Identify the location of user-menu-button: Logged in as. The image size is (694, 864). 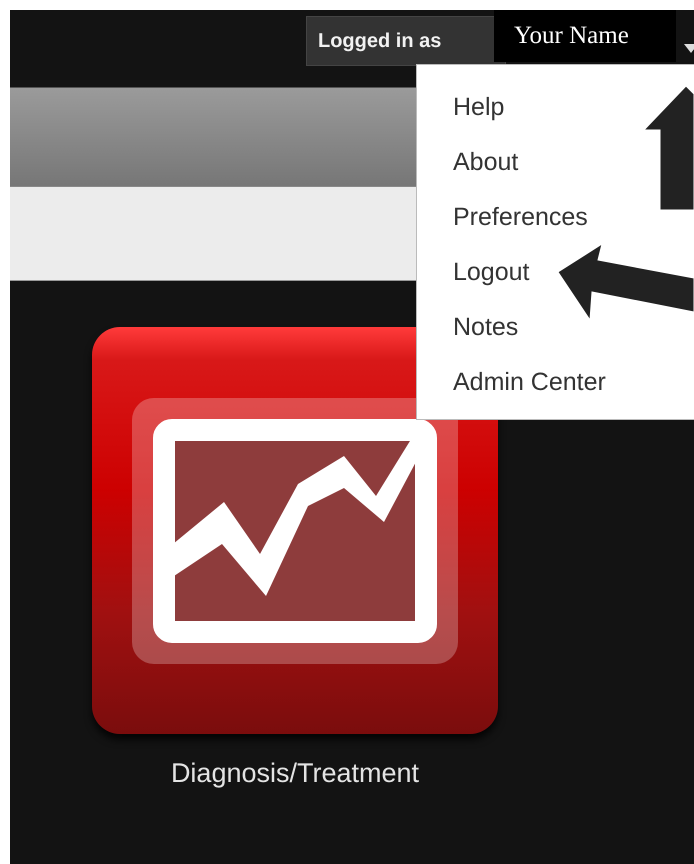
(406, 41).